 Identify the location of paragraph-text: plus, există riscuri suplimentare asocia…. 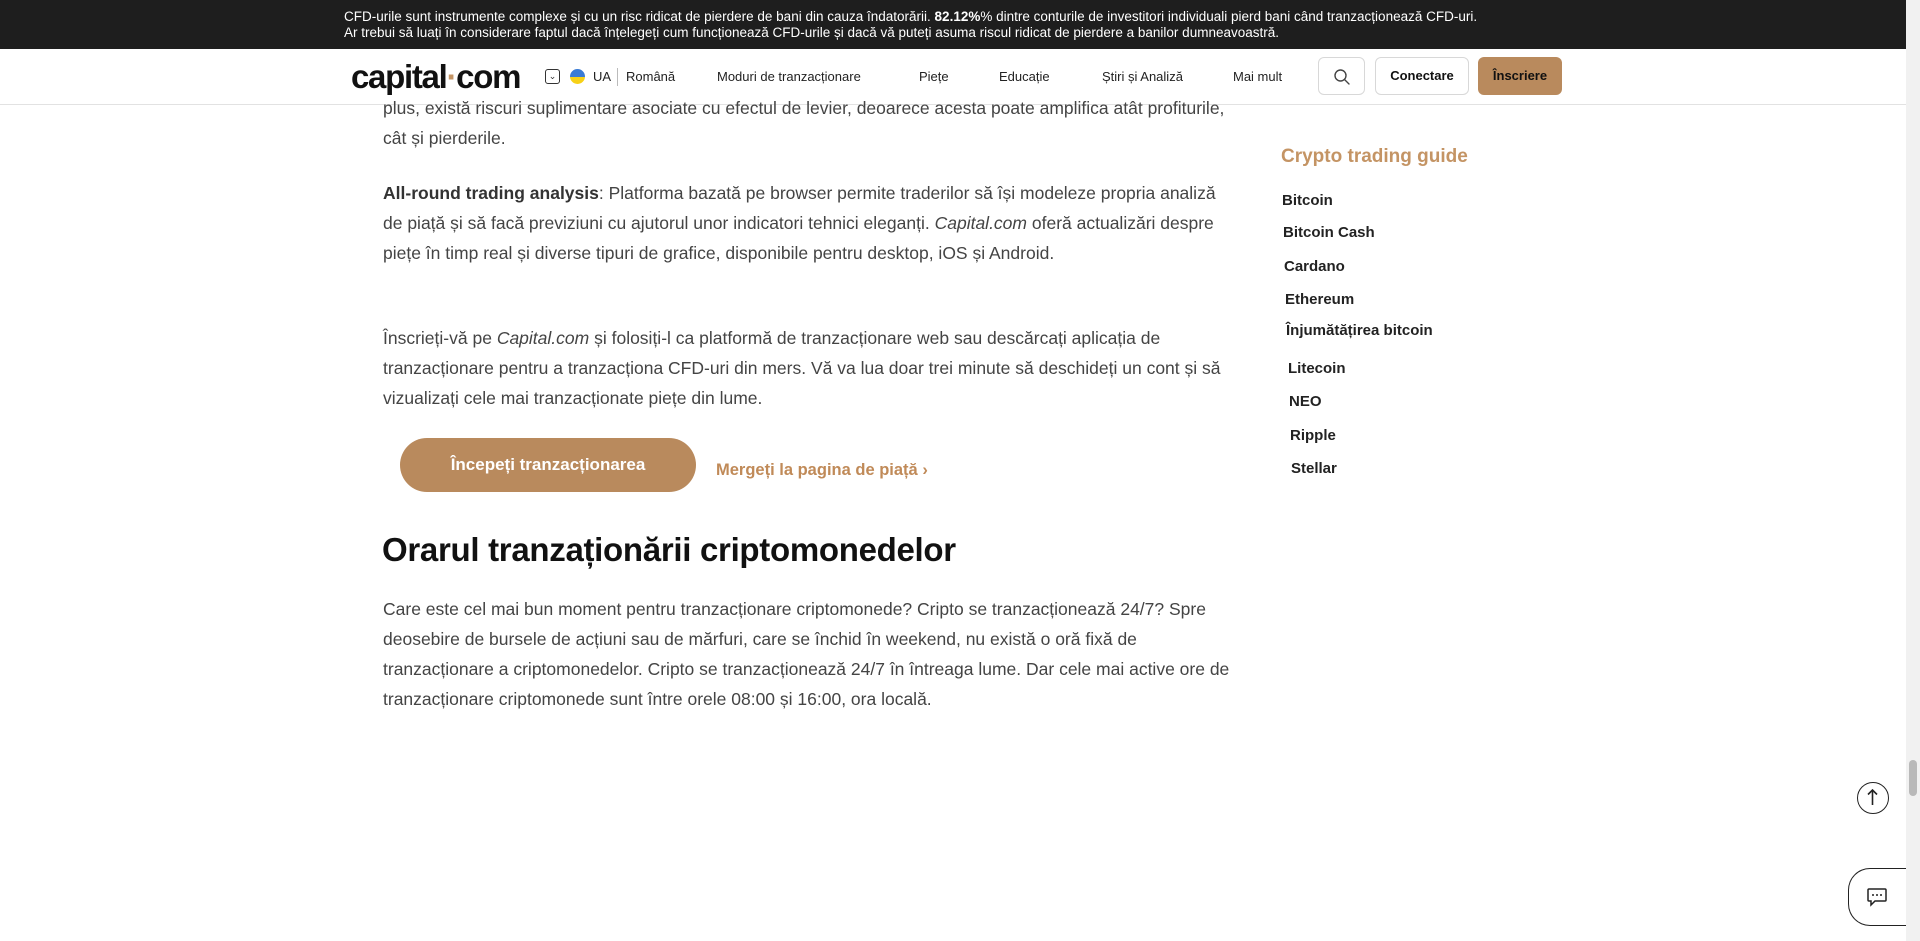
(804, 123).